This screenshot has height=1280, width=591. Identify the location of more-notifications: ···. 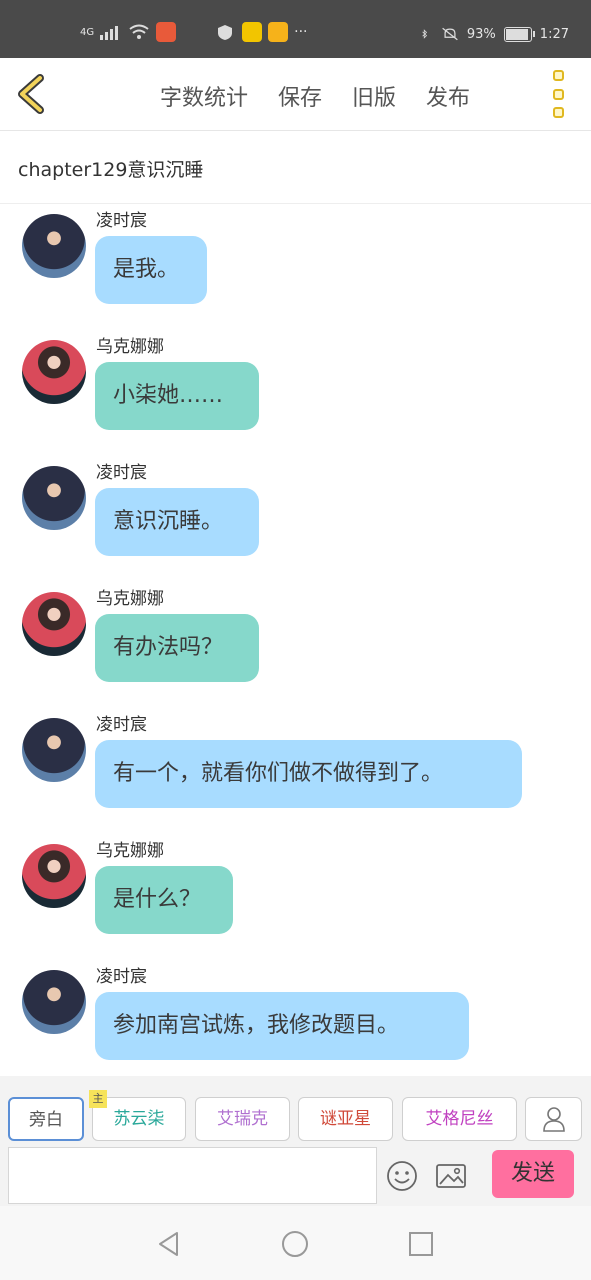
(301, 32).